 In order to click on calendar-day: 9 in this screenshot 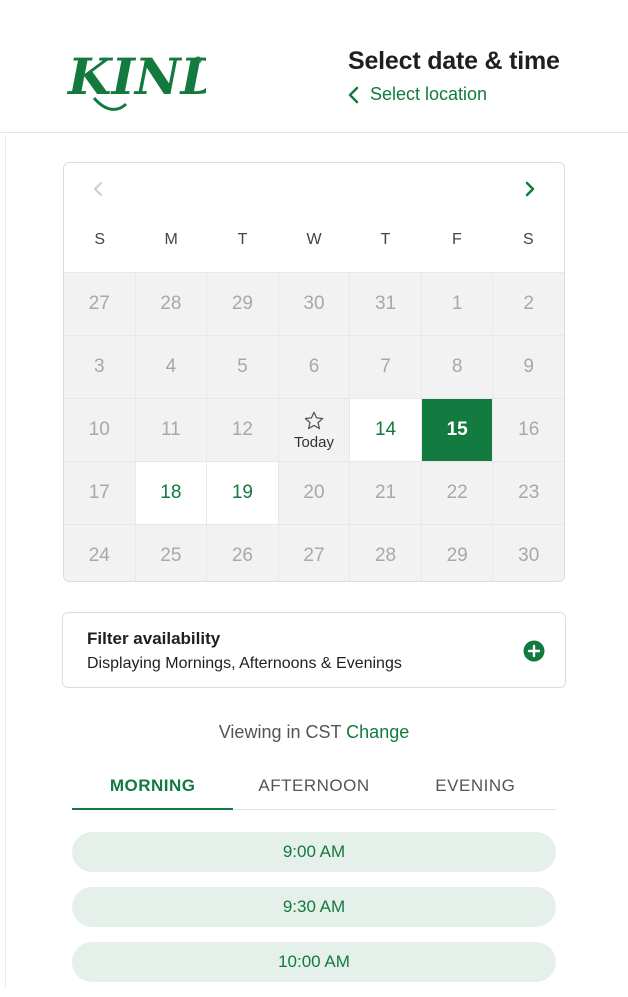, I will do `click(528, 367)`.